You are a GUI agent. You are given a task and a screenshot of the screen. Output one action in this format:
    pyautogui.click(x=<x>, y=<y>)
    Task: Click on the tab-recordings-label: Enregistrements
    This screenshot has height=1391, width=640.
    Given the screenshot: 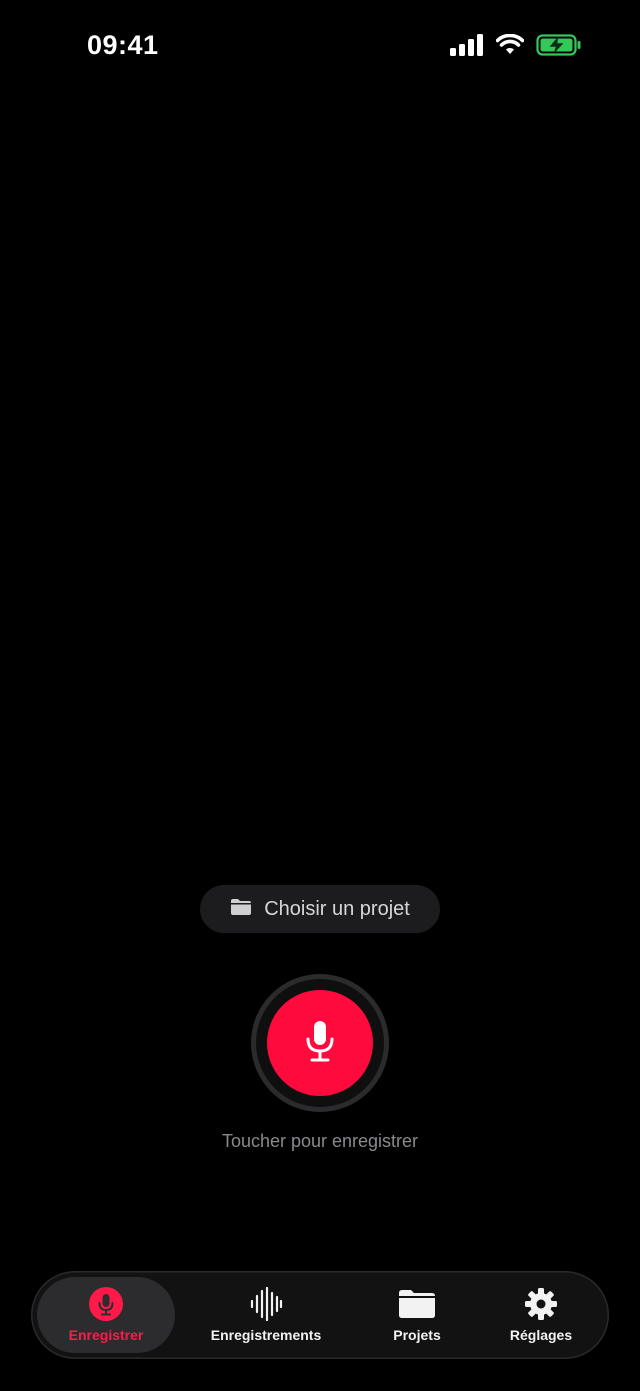 What is the action you would take?
    pyautogui.click(x=266, y=1335)
    